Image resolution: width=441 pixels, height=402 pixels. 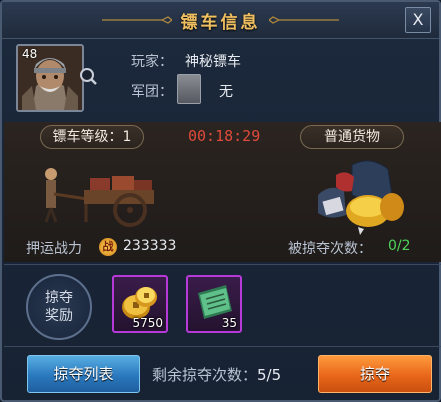 I want to click on player-level: 48, so click(x=30, y=54).